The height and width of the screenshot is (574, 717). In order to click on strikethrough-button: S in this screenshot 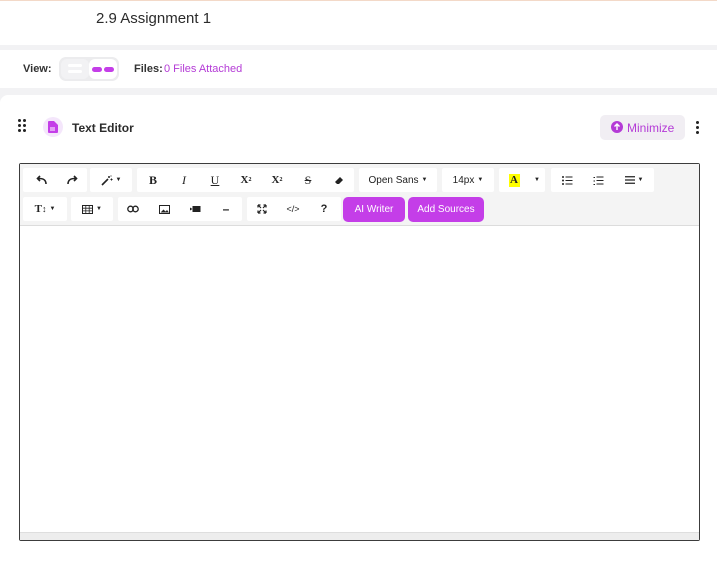, I will do `click(308, 180)`.